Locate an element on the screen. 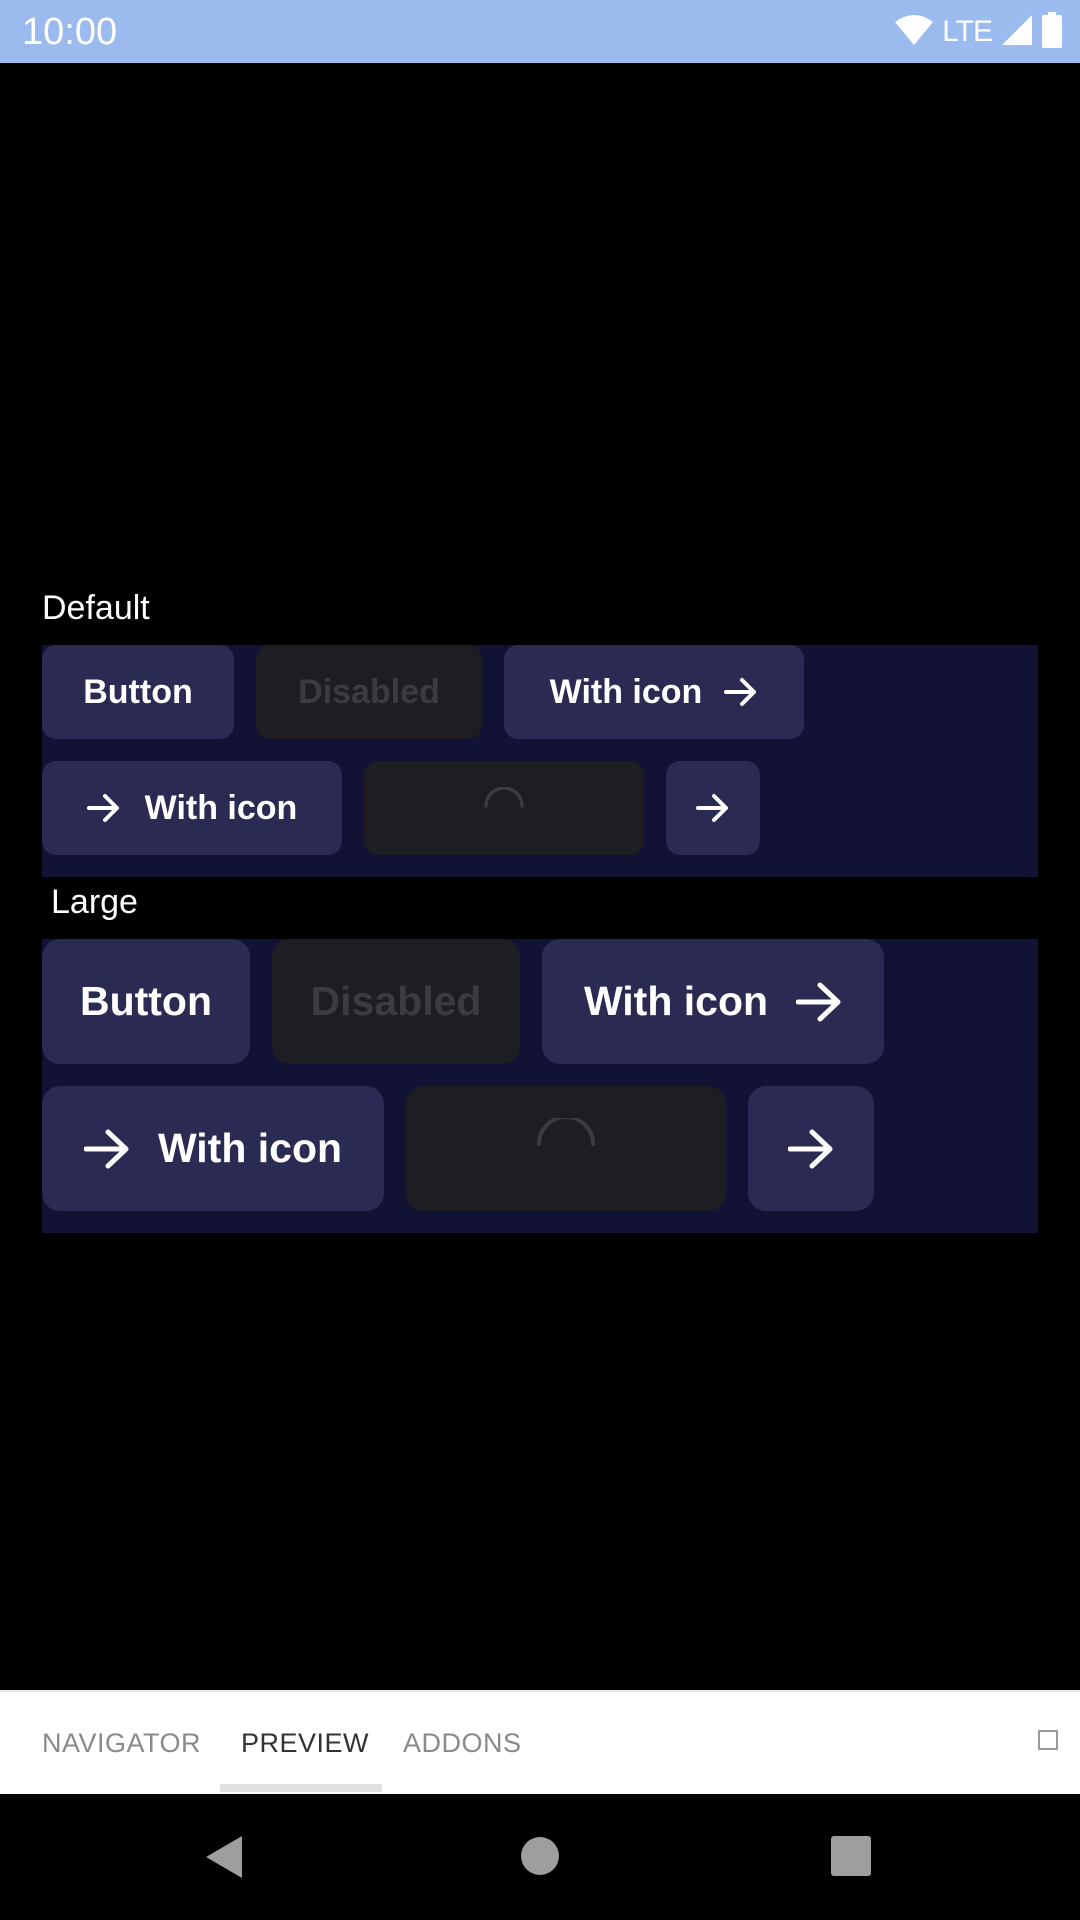  default-leading-icon-button: With icon is located at coordinates (192, 808).